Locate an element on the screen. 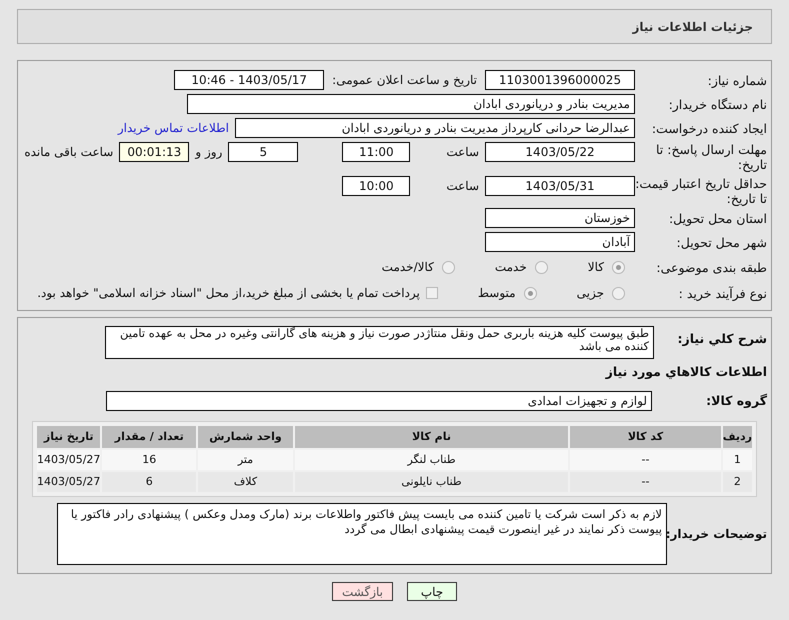  back-button: بازگشت is located at coordinates (362, 591).